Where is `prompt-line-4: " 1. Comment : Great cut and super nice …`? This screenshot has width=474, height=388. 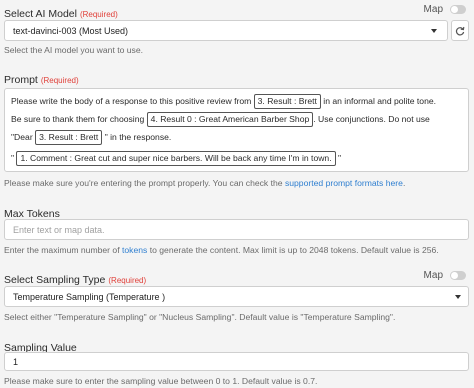 prompt-line-4: " 1. Comment : Great cut and super nice … is located at coordinates (236, 158).